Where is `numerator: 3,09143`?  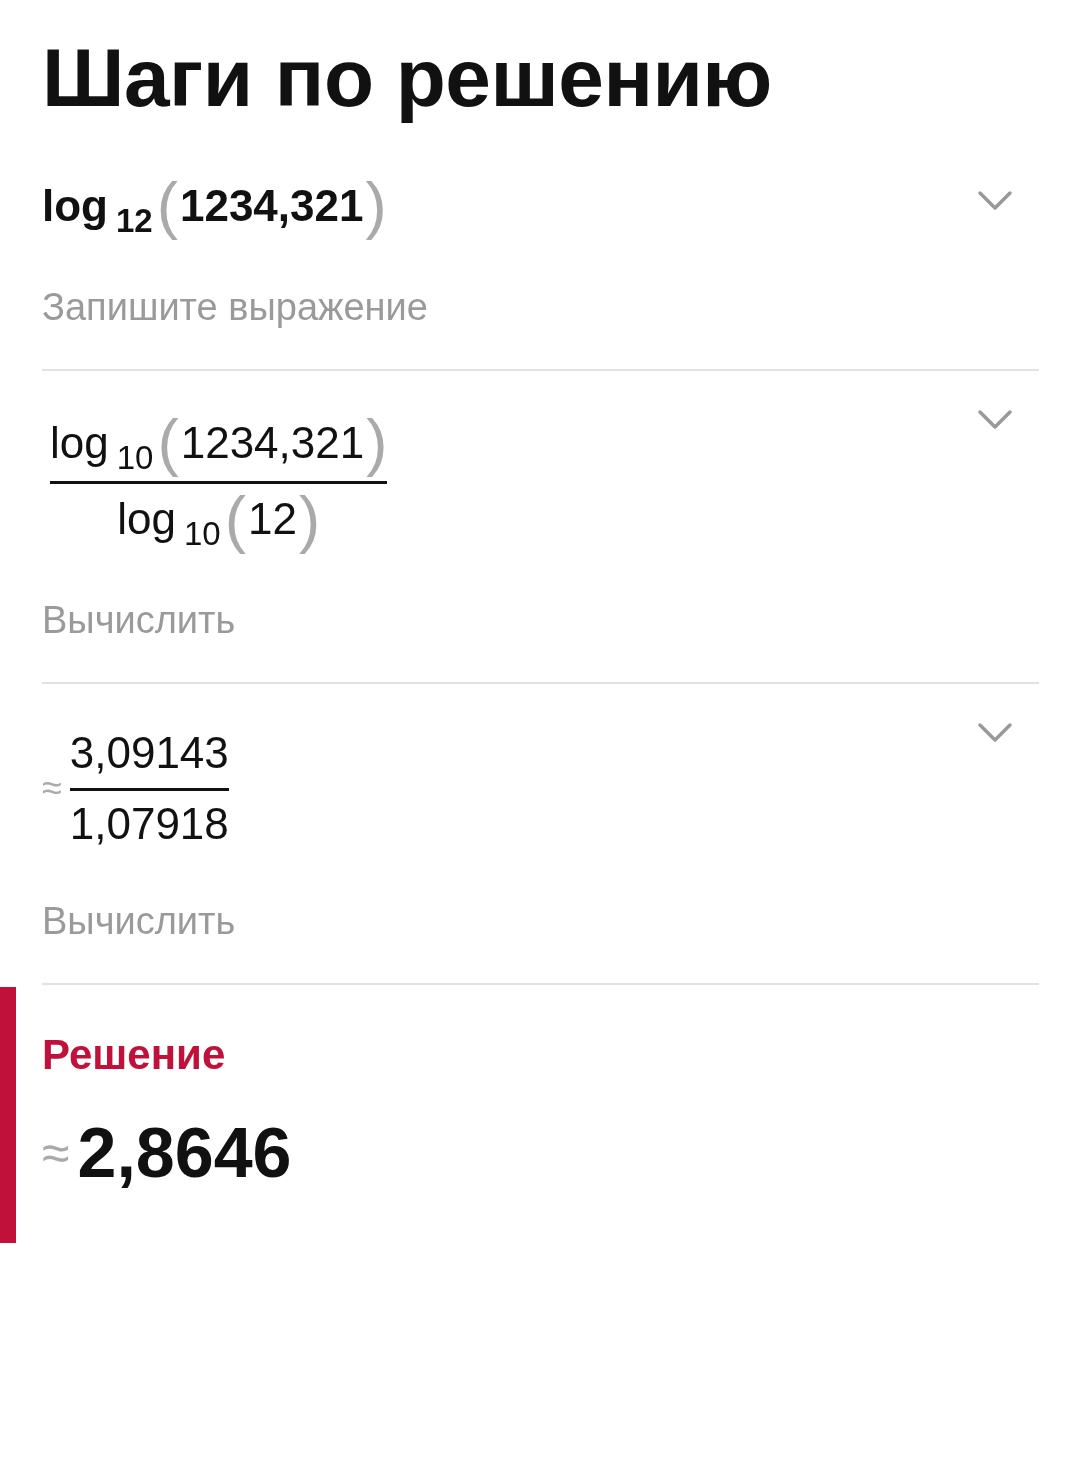
numerator: 3,09143 is located at coordinates (149, 753).